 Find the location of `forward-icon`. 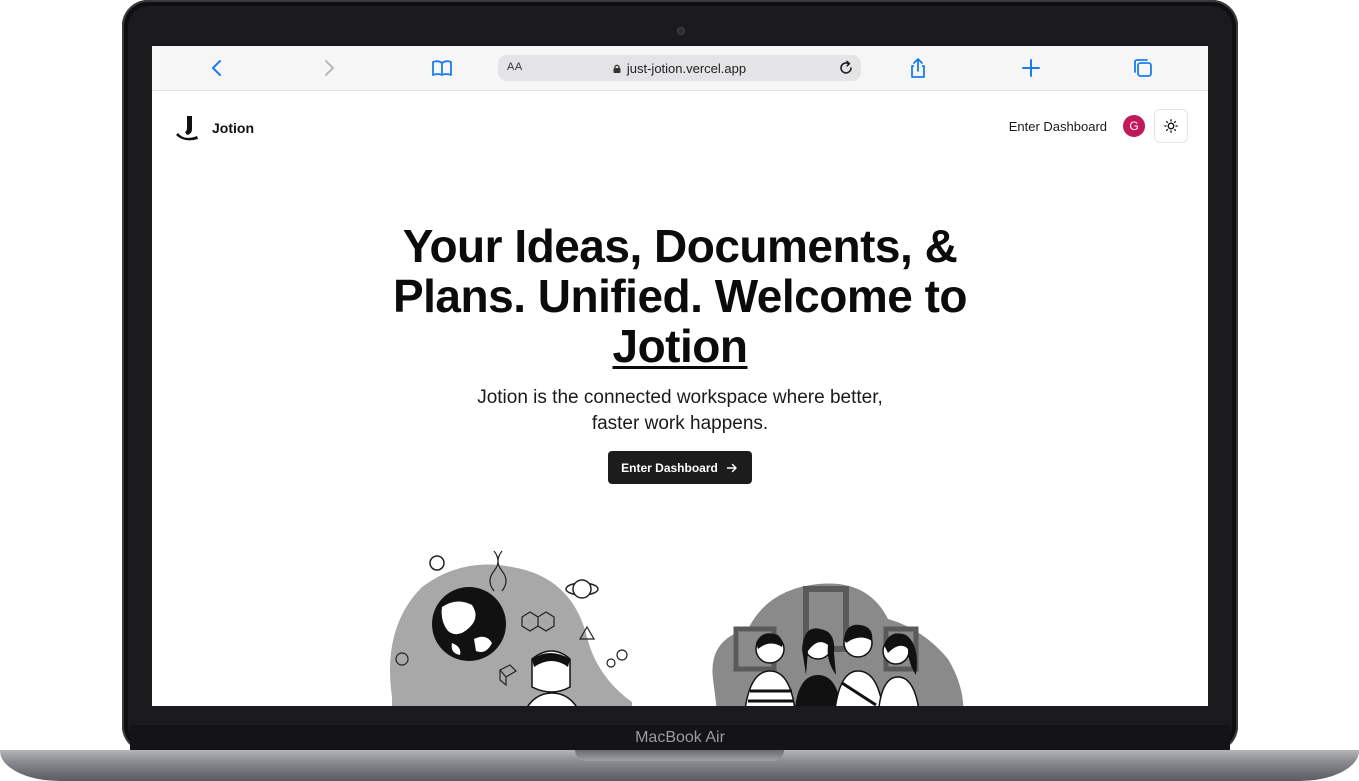

forward-icon is located at coordinates (329, 68).